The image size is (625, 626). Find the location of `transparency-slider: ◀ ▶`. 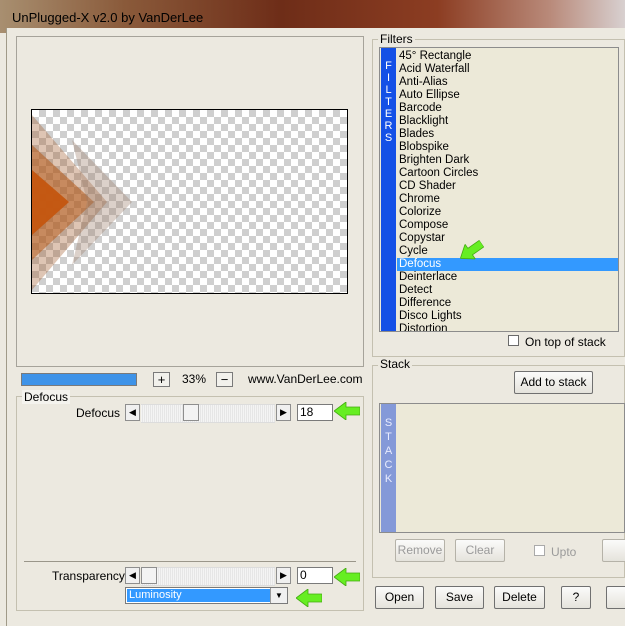

transparency-slider: ◀ ▶ is located at coordinates (208, 576).